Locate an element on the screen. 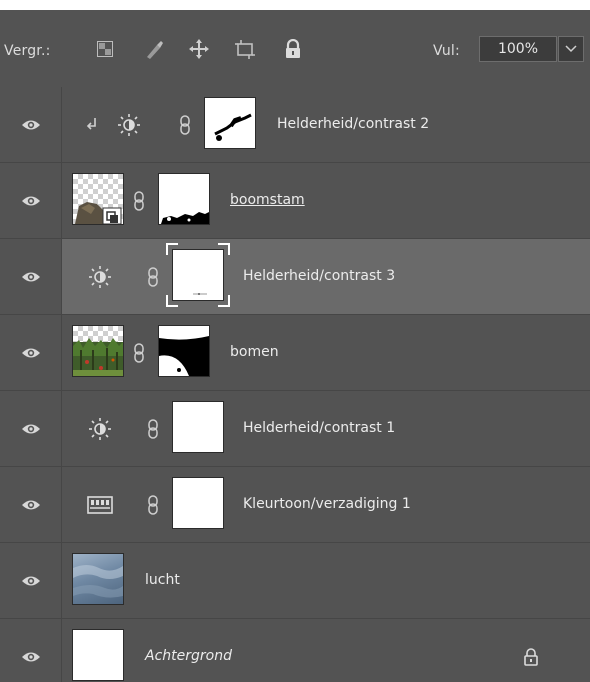 Image resolution: width=590 pixels, height=682 pixels. fill-dropdown-button is located at coordinates (571, 49).